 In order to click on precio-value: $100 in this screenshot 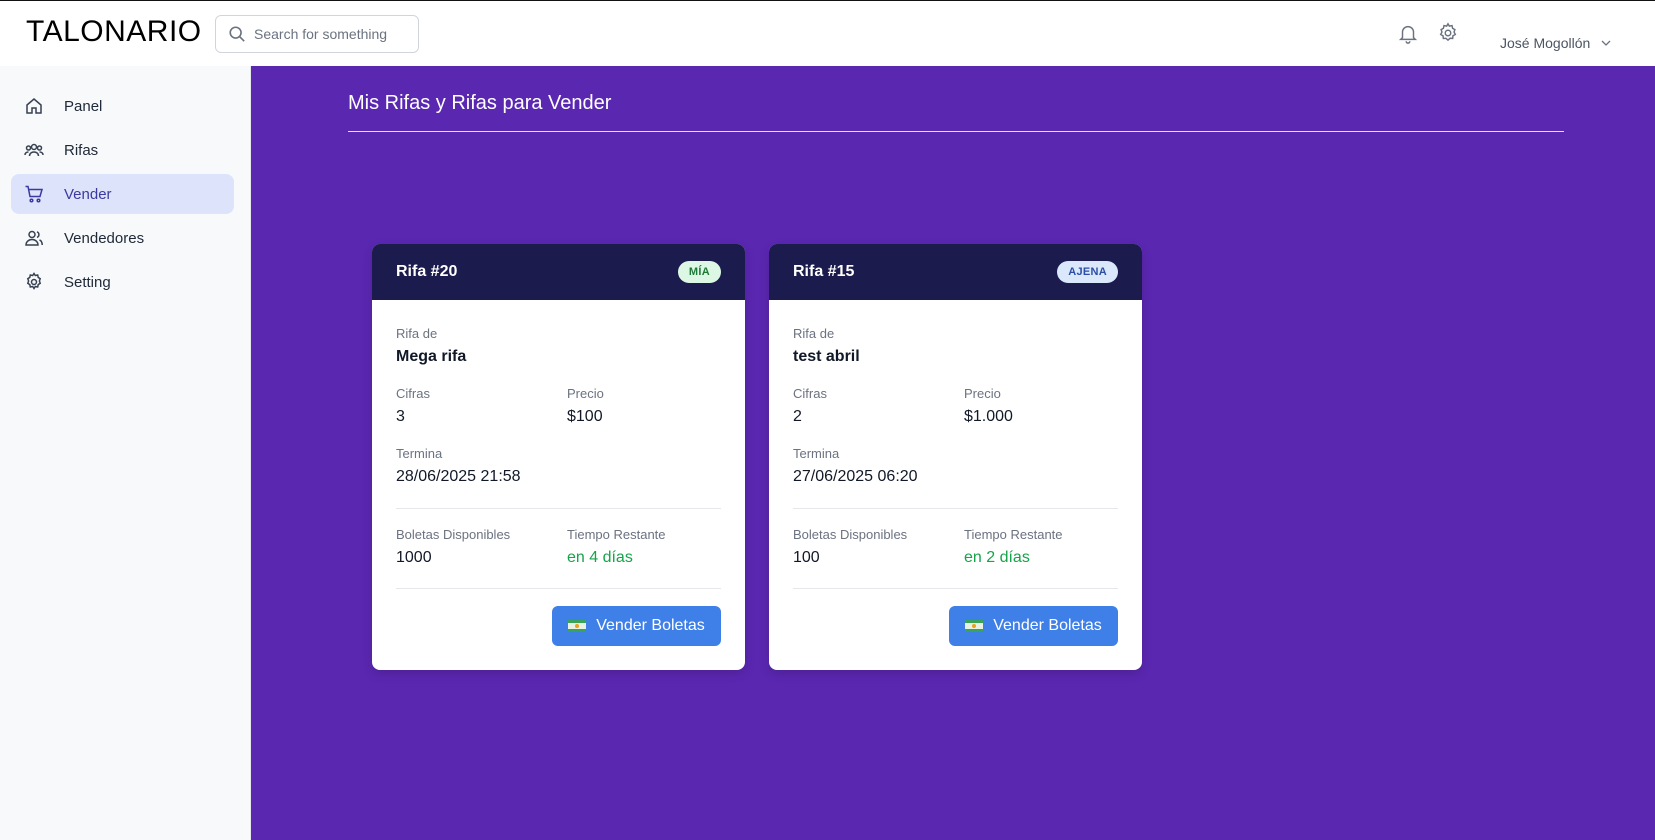, I will do `click(585, 416)`.